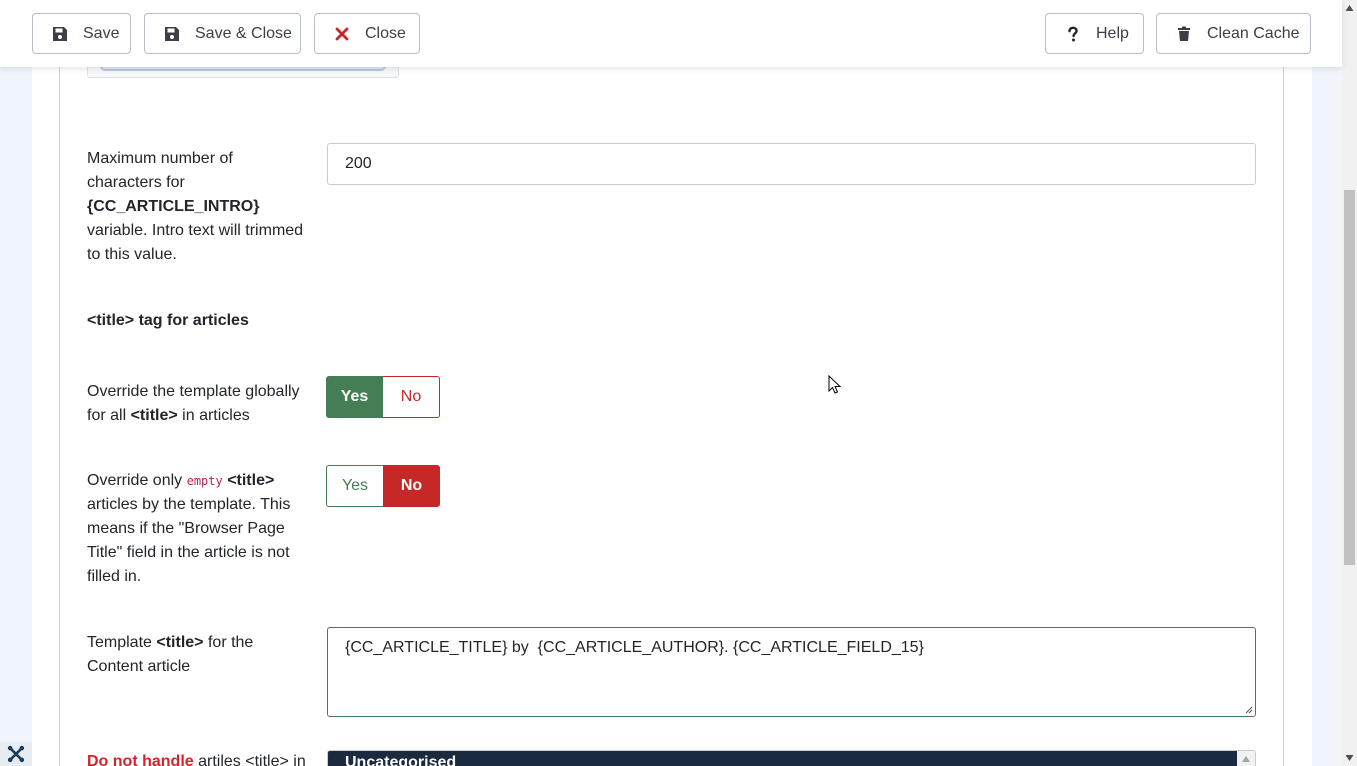 This screenshot has height=766, width=1357. What do you see at coordinates (135, 480) in the screenshot?
I see `override-empty-label-text: Override only` at bounding box center [135, 480].